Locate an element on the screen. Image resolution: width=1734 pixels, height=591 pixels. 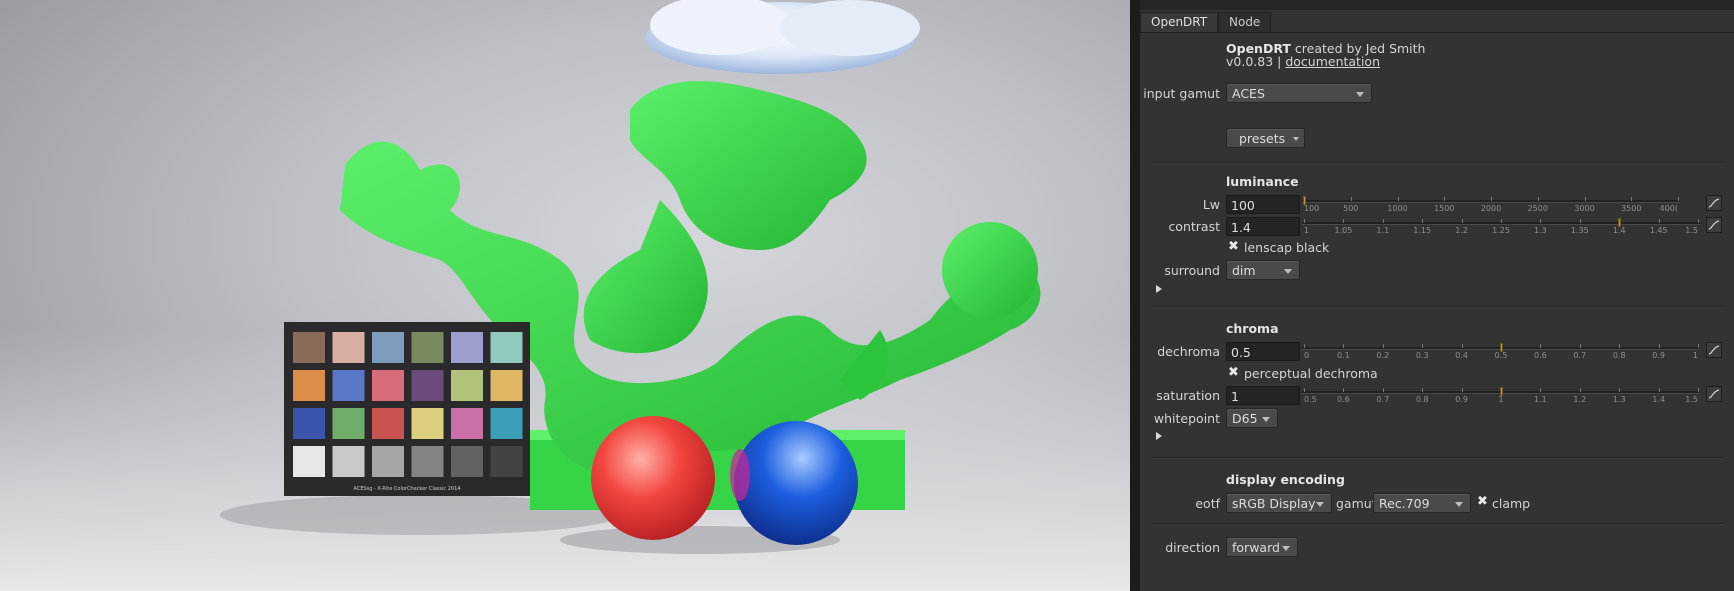
lw-slider: 100 500 1000 1500 2000 2500 3000 3500 400( is located at coordinates (1491, 206).